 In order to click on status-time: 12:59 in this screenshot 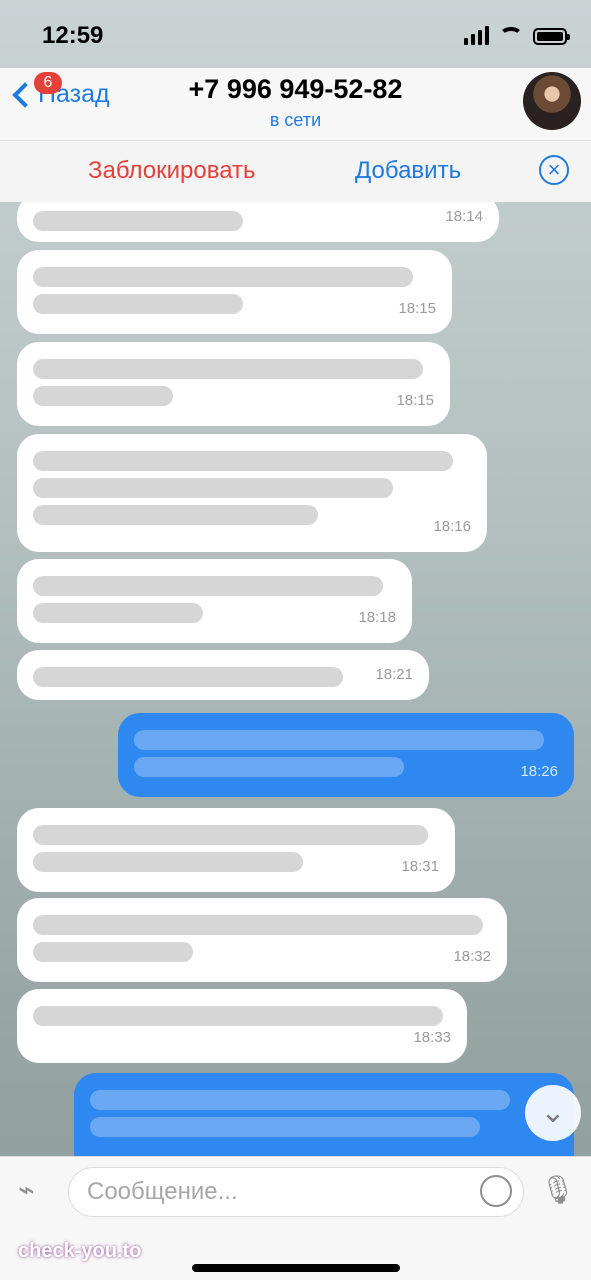, I will do `click(73, 35)`.